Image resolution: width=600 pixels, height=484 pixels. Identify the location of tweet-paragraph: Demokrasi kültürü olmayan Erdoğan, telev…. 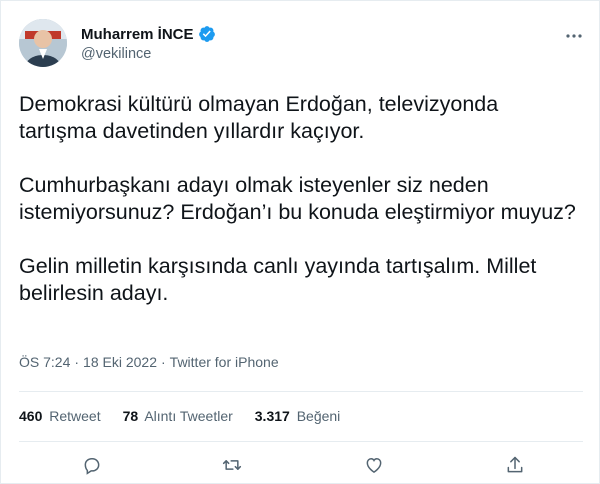
(259, 117).